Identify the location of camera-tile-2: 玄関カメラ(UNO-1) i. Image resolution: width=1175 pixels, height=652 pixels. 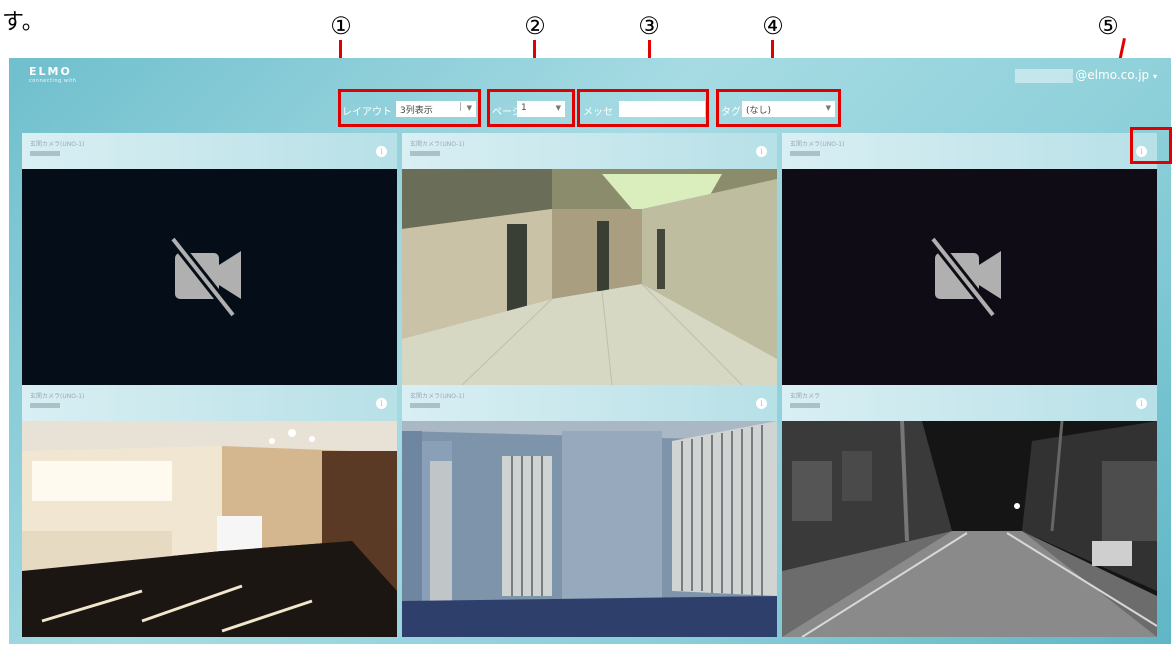
(589, 259).